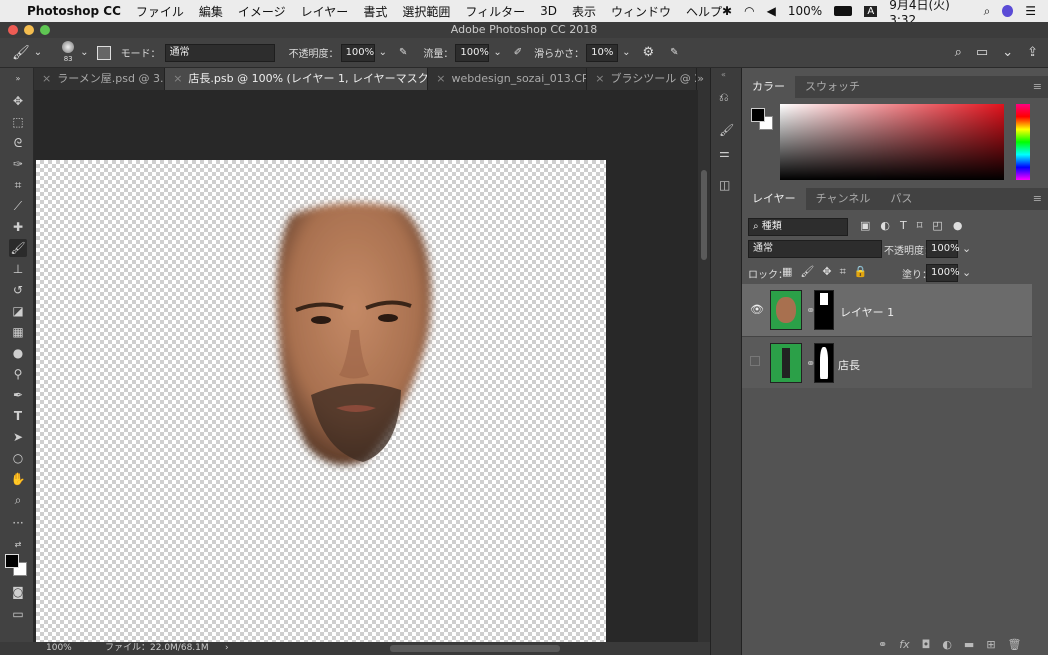  Describe the element at coordinates (982, 52) in the screenshot. I see `workspace-icon: ▭` at that location.